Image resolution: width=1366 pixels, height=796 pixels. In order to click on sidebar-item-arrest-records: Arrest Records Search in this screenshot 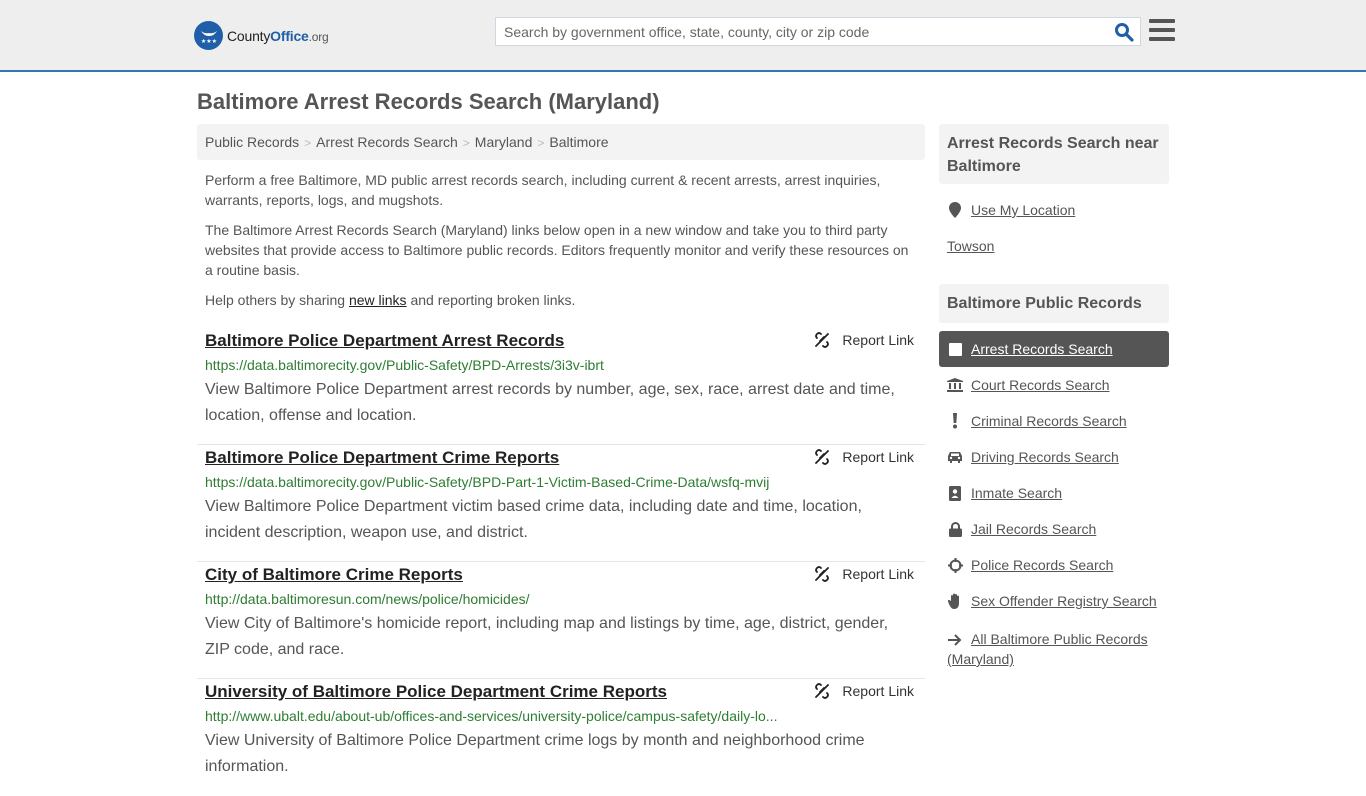, I will do `click(1030, 349)`.